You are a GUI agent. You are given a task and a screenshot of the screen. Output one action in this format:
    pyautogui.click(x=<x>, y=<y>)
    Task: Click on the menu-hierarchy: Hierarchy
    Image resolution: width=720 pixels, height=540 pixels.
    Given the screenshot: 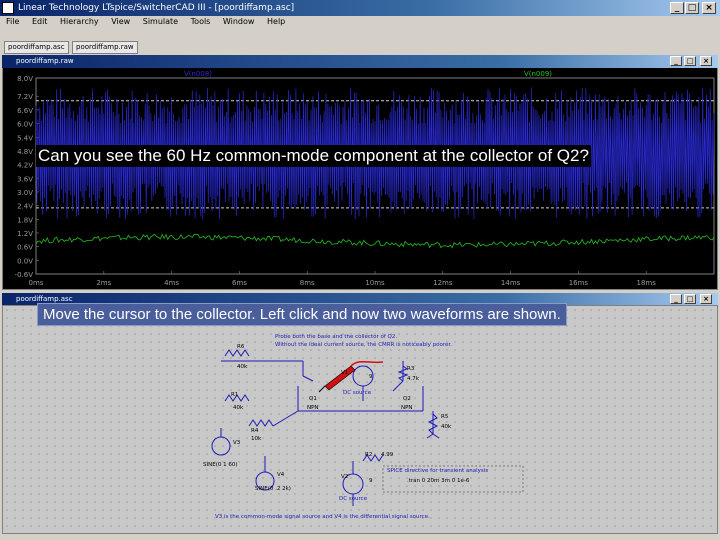 What is the action you would take?
    pyautogui.click(x=79, y=21)
    